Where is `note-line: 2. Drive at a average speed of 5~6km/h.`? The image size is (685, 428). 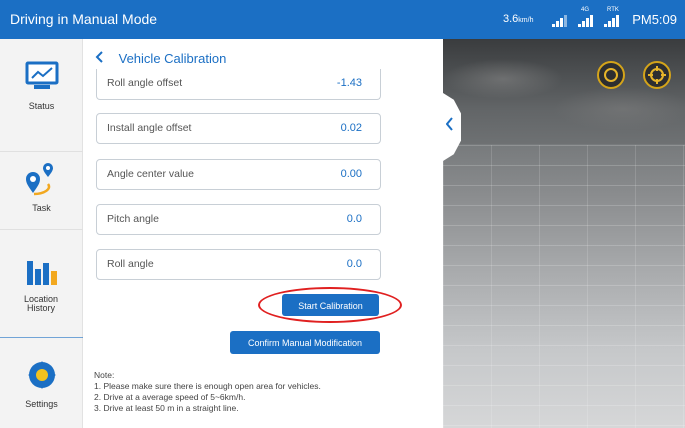 note-line: 2. Drive at a average speed of 5~6km/h. is located at coordinates (170, 397).